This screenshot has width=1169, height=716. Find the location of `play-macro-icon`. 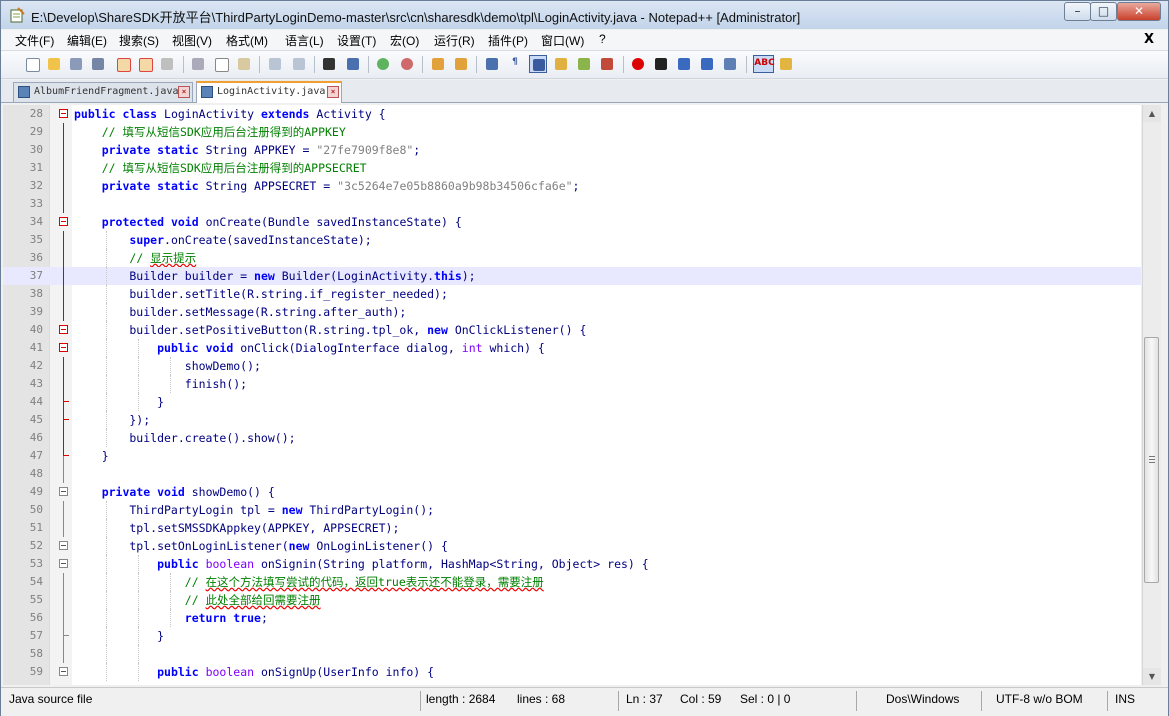

play-macro-icon is located at coordinates (684, 64).